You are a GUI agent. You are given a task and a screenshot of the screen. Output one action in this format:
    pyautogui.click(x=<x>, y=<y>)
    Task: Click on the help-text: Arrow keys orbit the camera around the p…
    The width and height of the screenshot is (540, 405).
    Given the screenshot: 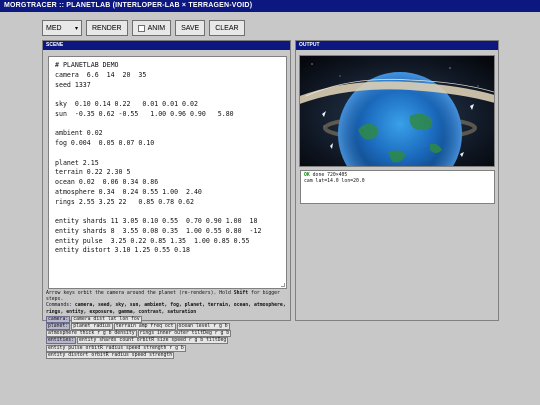 What is the action you would take?
    pyautogui.click(x=167, y=325)
    